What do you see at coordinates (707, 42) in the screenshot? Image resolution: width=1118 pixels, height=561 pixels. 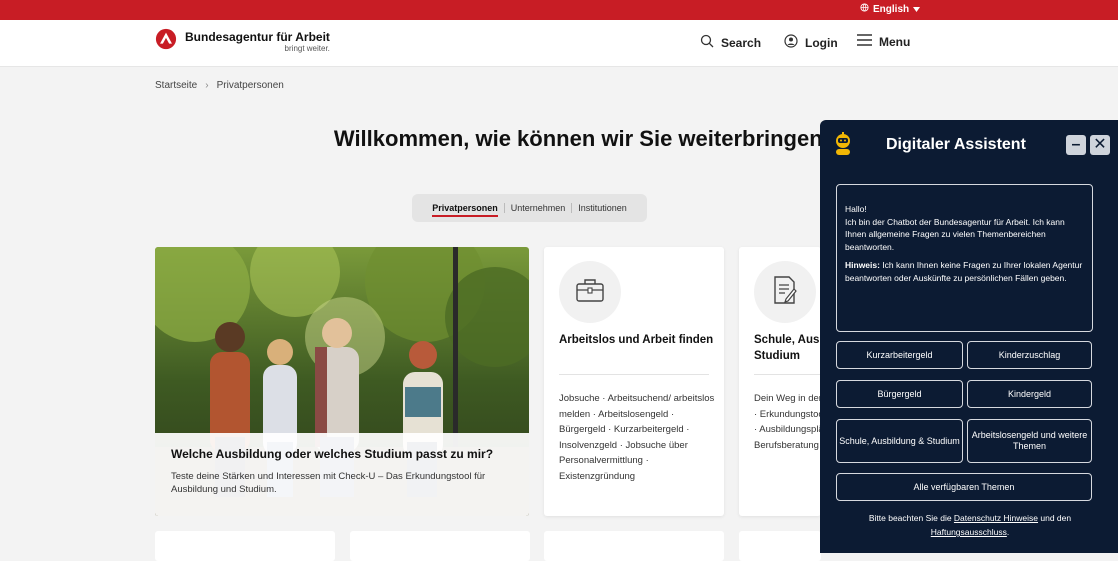 I see `search-icon` at bounding box center [707, 42].